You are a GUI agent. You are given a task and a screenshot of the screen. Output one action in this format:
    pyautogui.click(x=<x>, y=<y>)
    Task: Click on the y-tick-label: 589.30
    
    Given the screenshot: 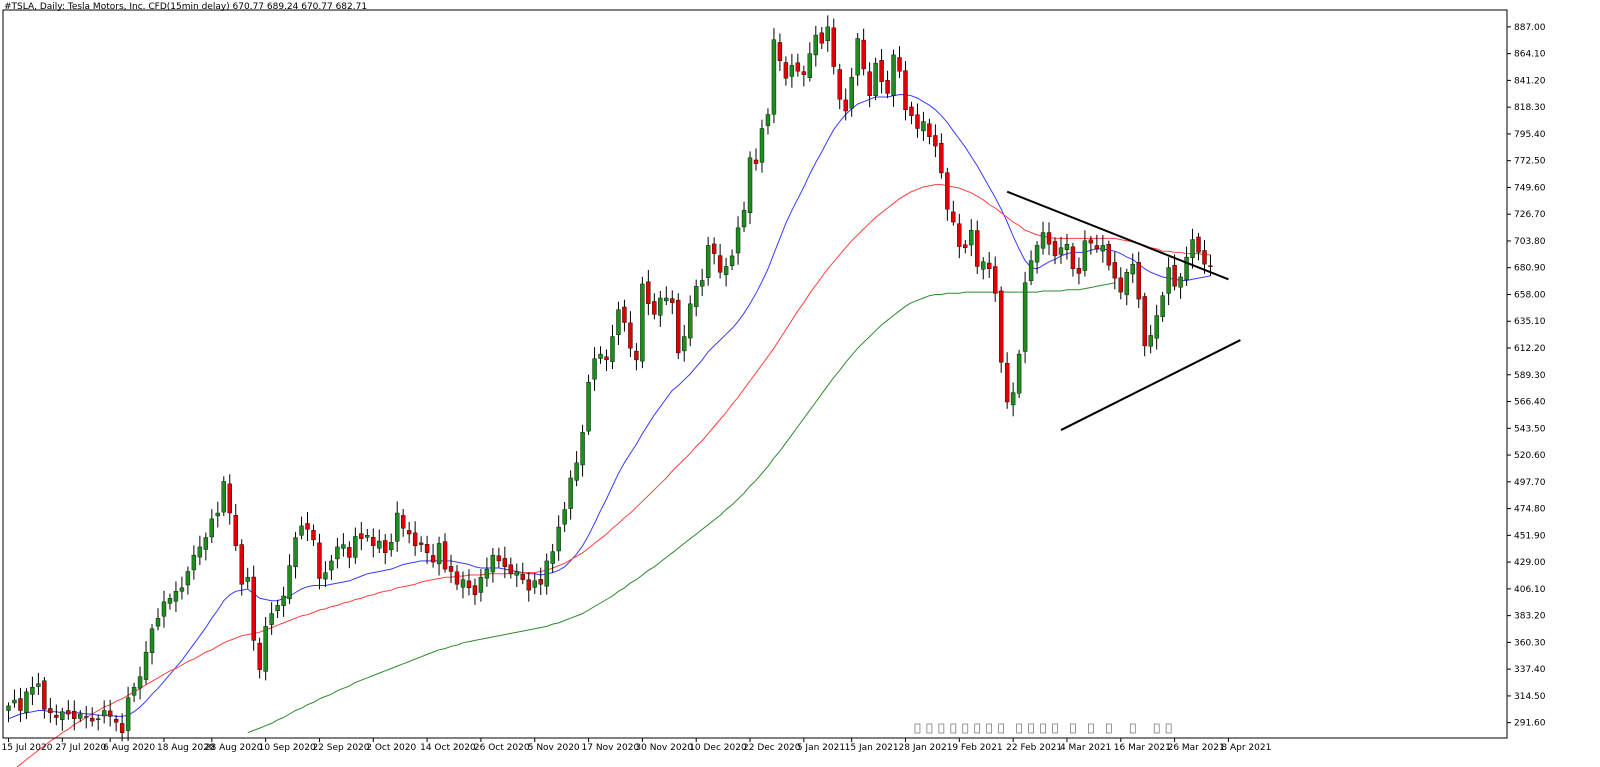 What is the action you would take?
    pyautogui.click(x=1530, y=376)
    